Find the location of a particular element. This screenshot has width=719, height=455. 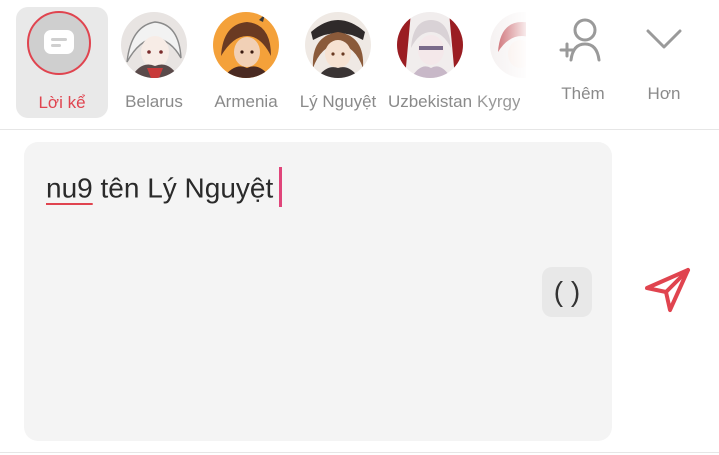

avatar-uzbekistan is located at coordinates (430, 45).